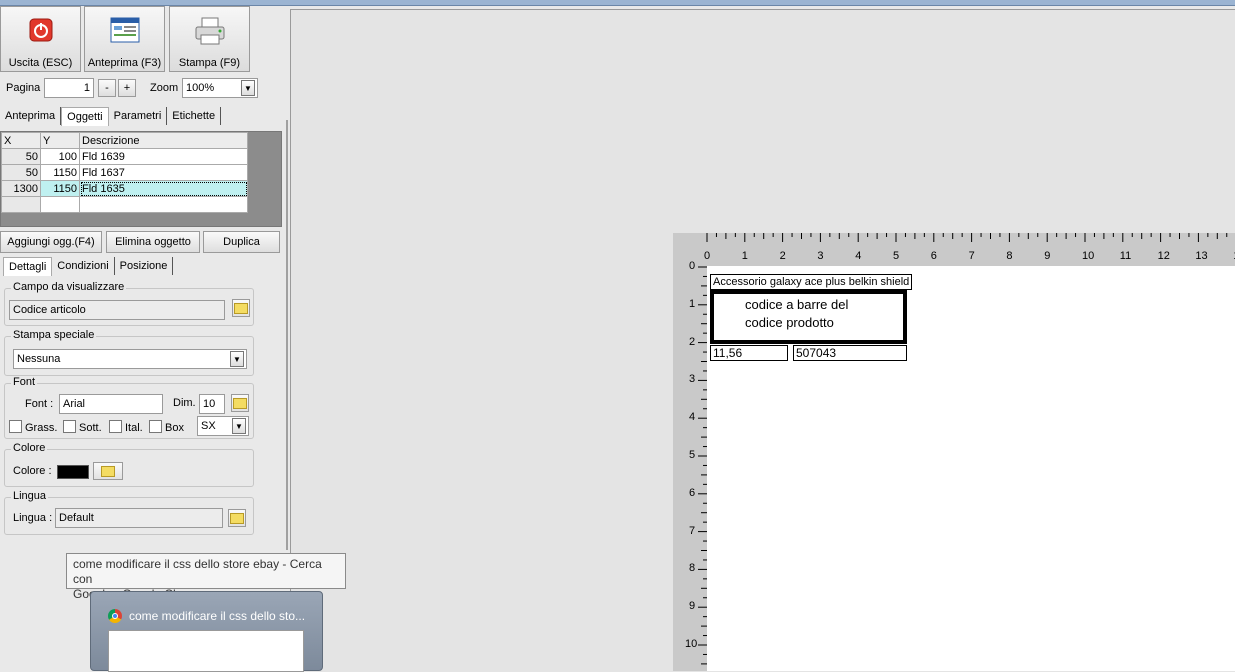 The width and height of the screenshot is (1235, 672). I want to click on ruler-number: 9, so click(1047, 256).